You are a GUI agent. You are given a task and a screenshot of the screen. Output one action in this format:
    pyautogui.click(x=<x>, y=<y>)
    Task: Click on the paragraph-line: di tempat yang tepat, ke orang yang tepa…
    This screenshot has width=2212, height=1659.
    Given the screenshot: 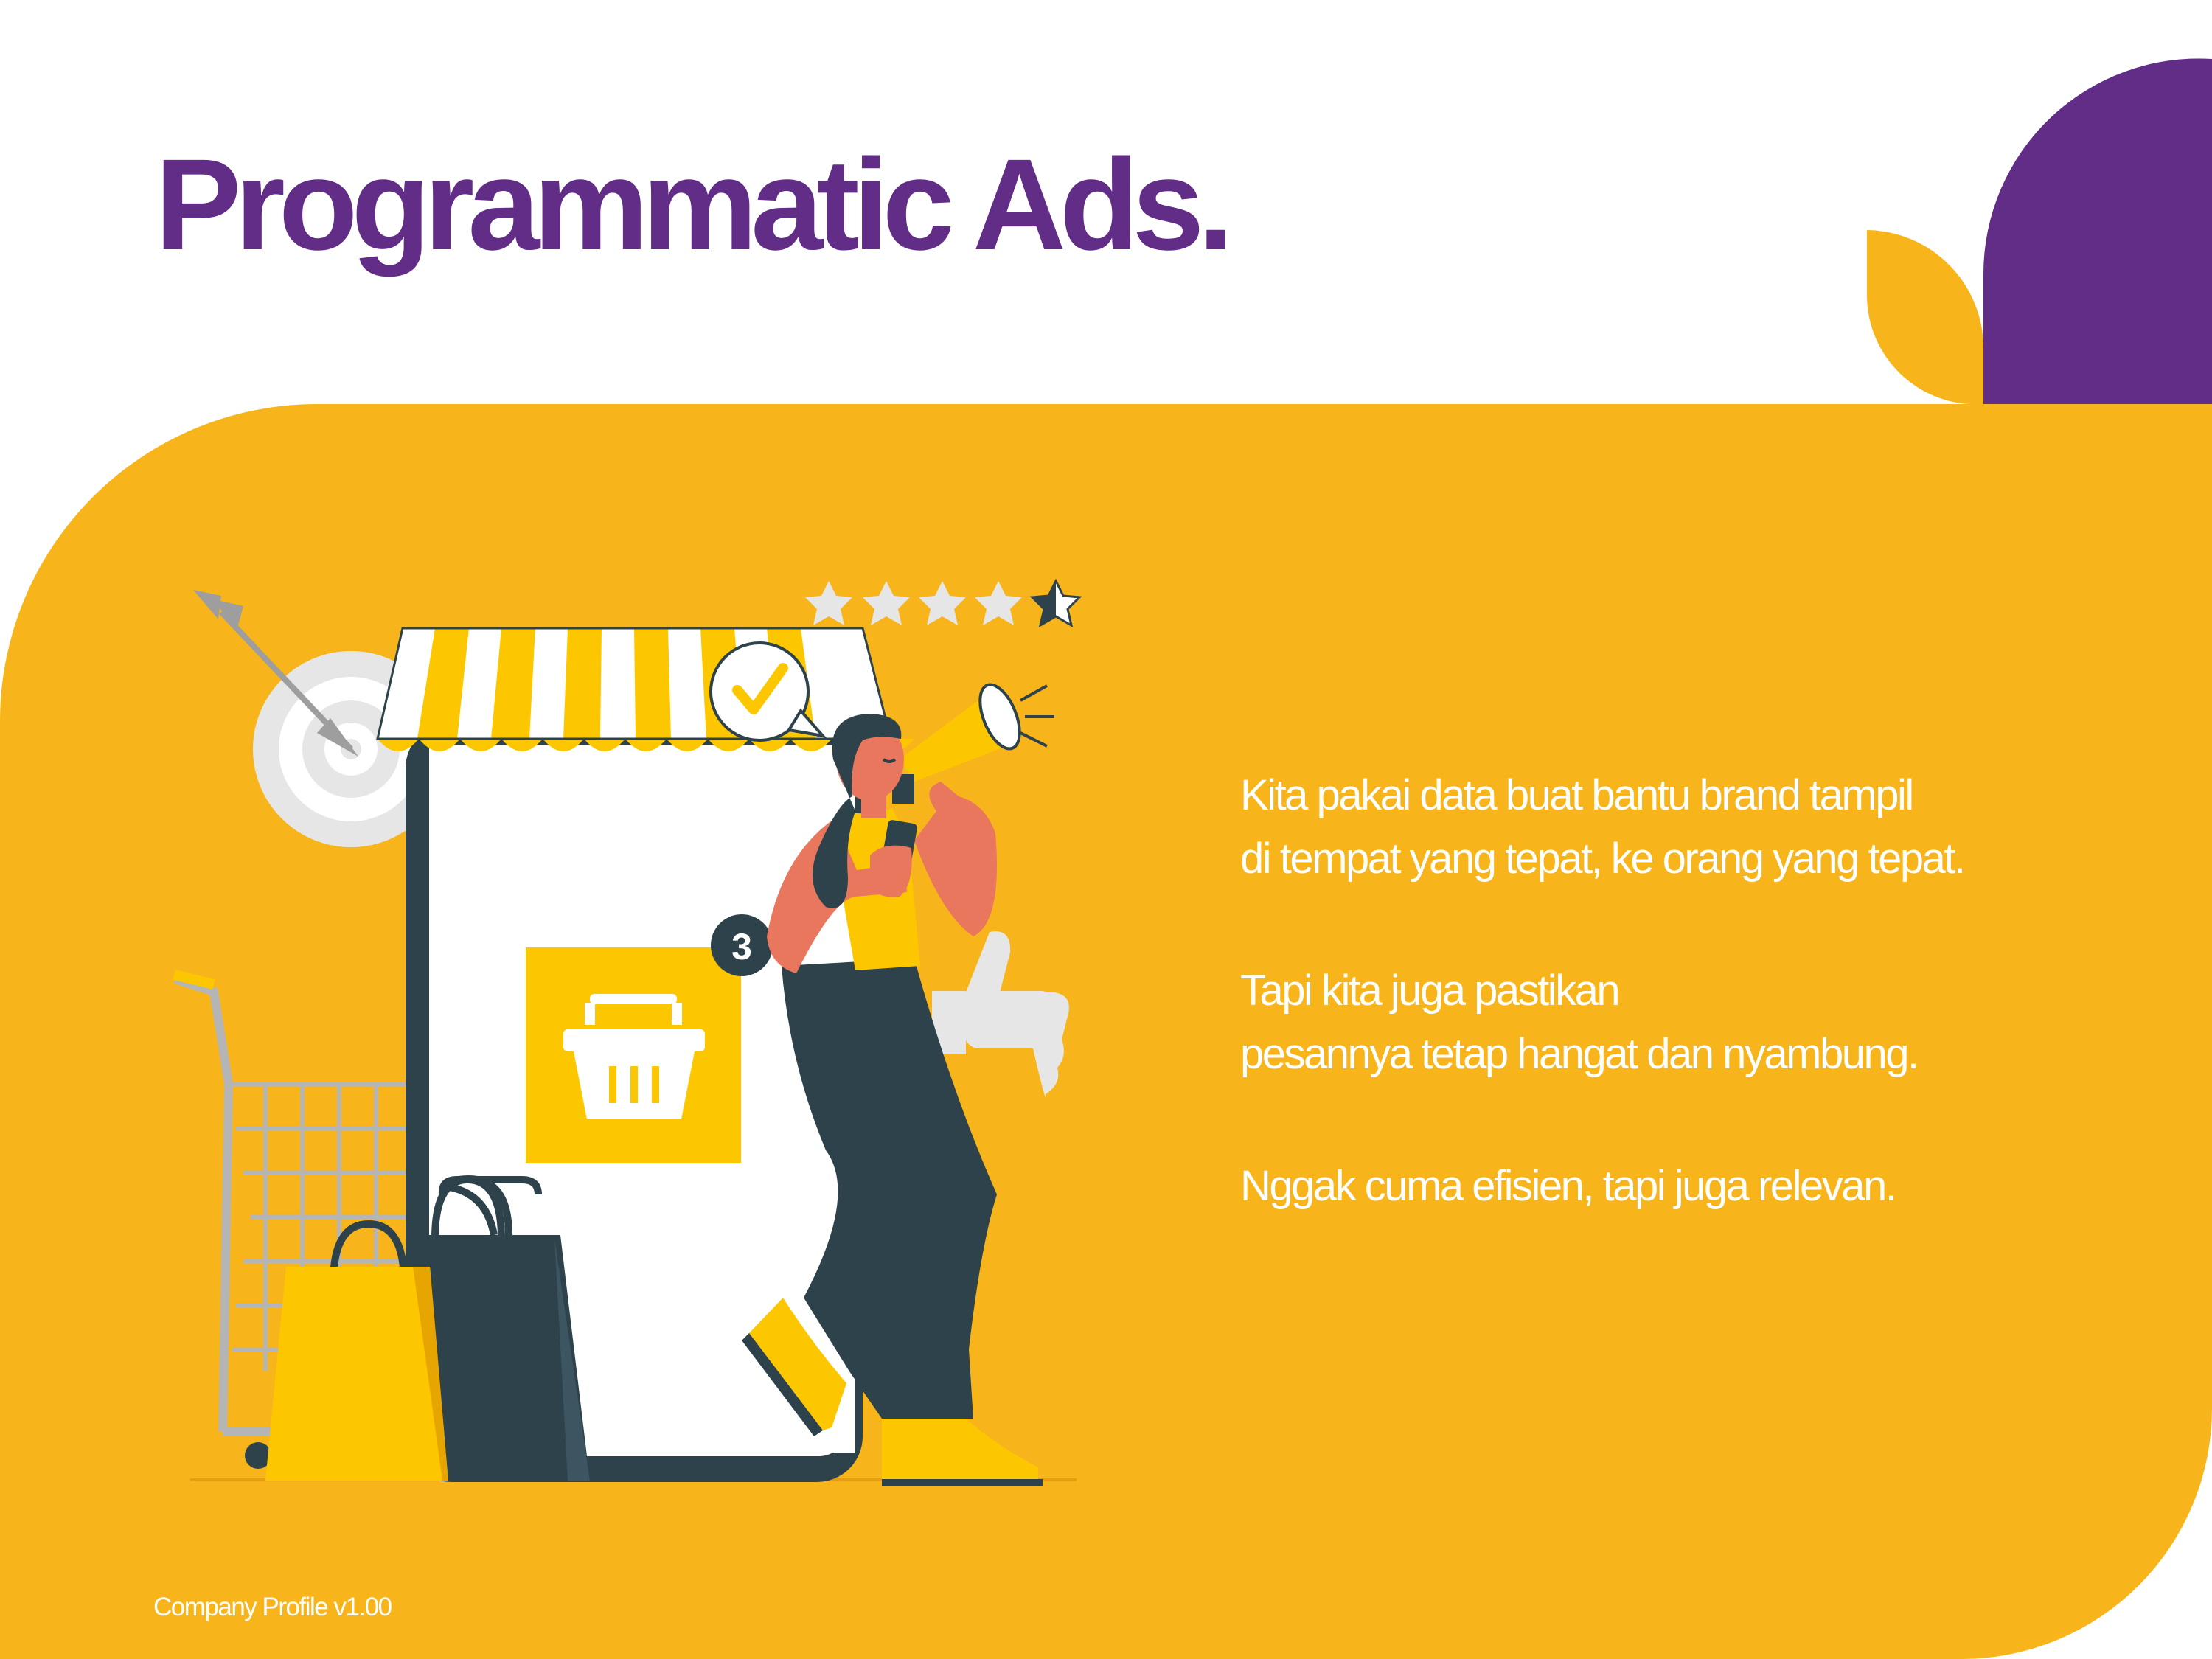 What is the action you would take?
    pyautogui.click(x=1603, y=859)
    